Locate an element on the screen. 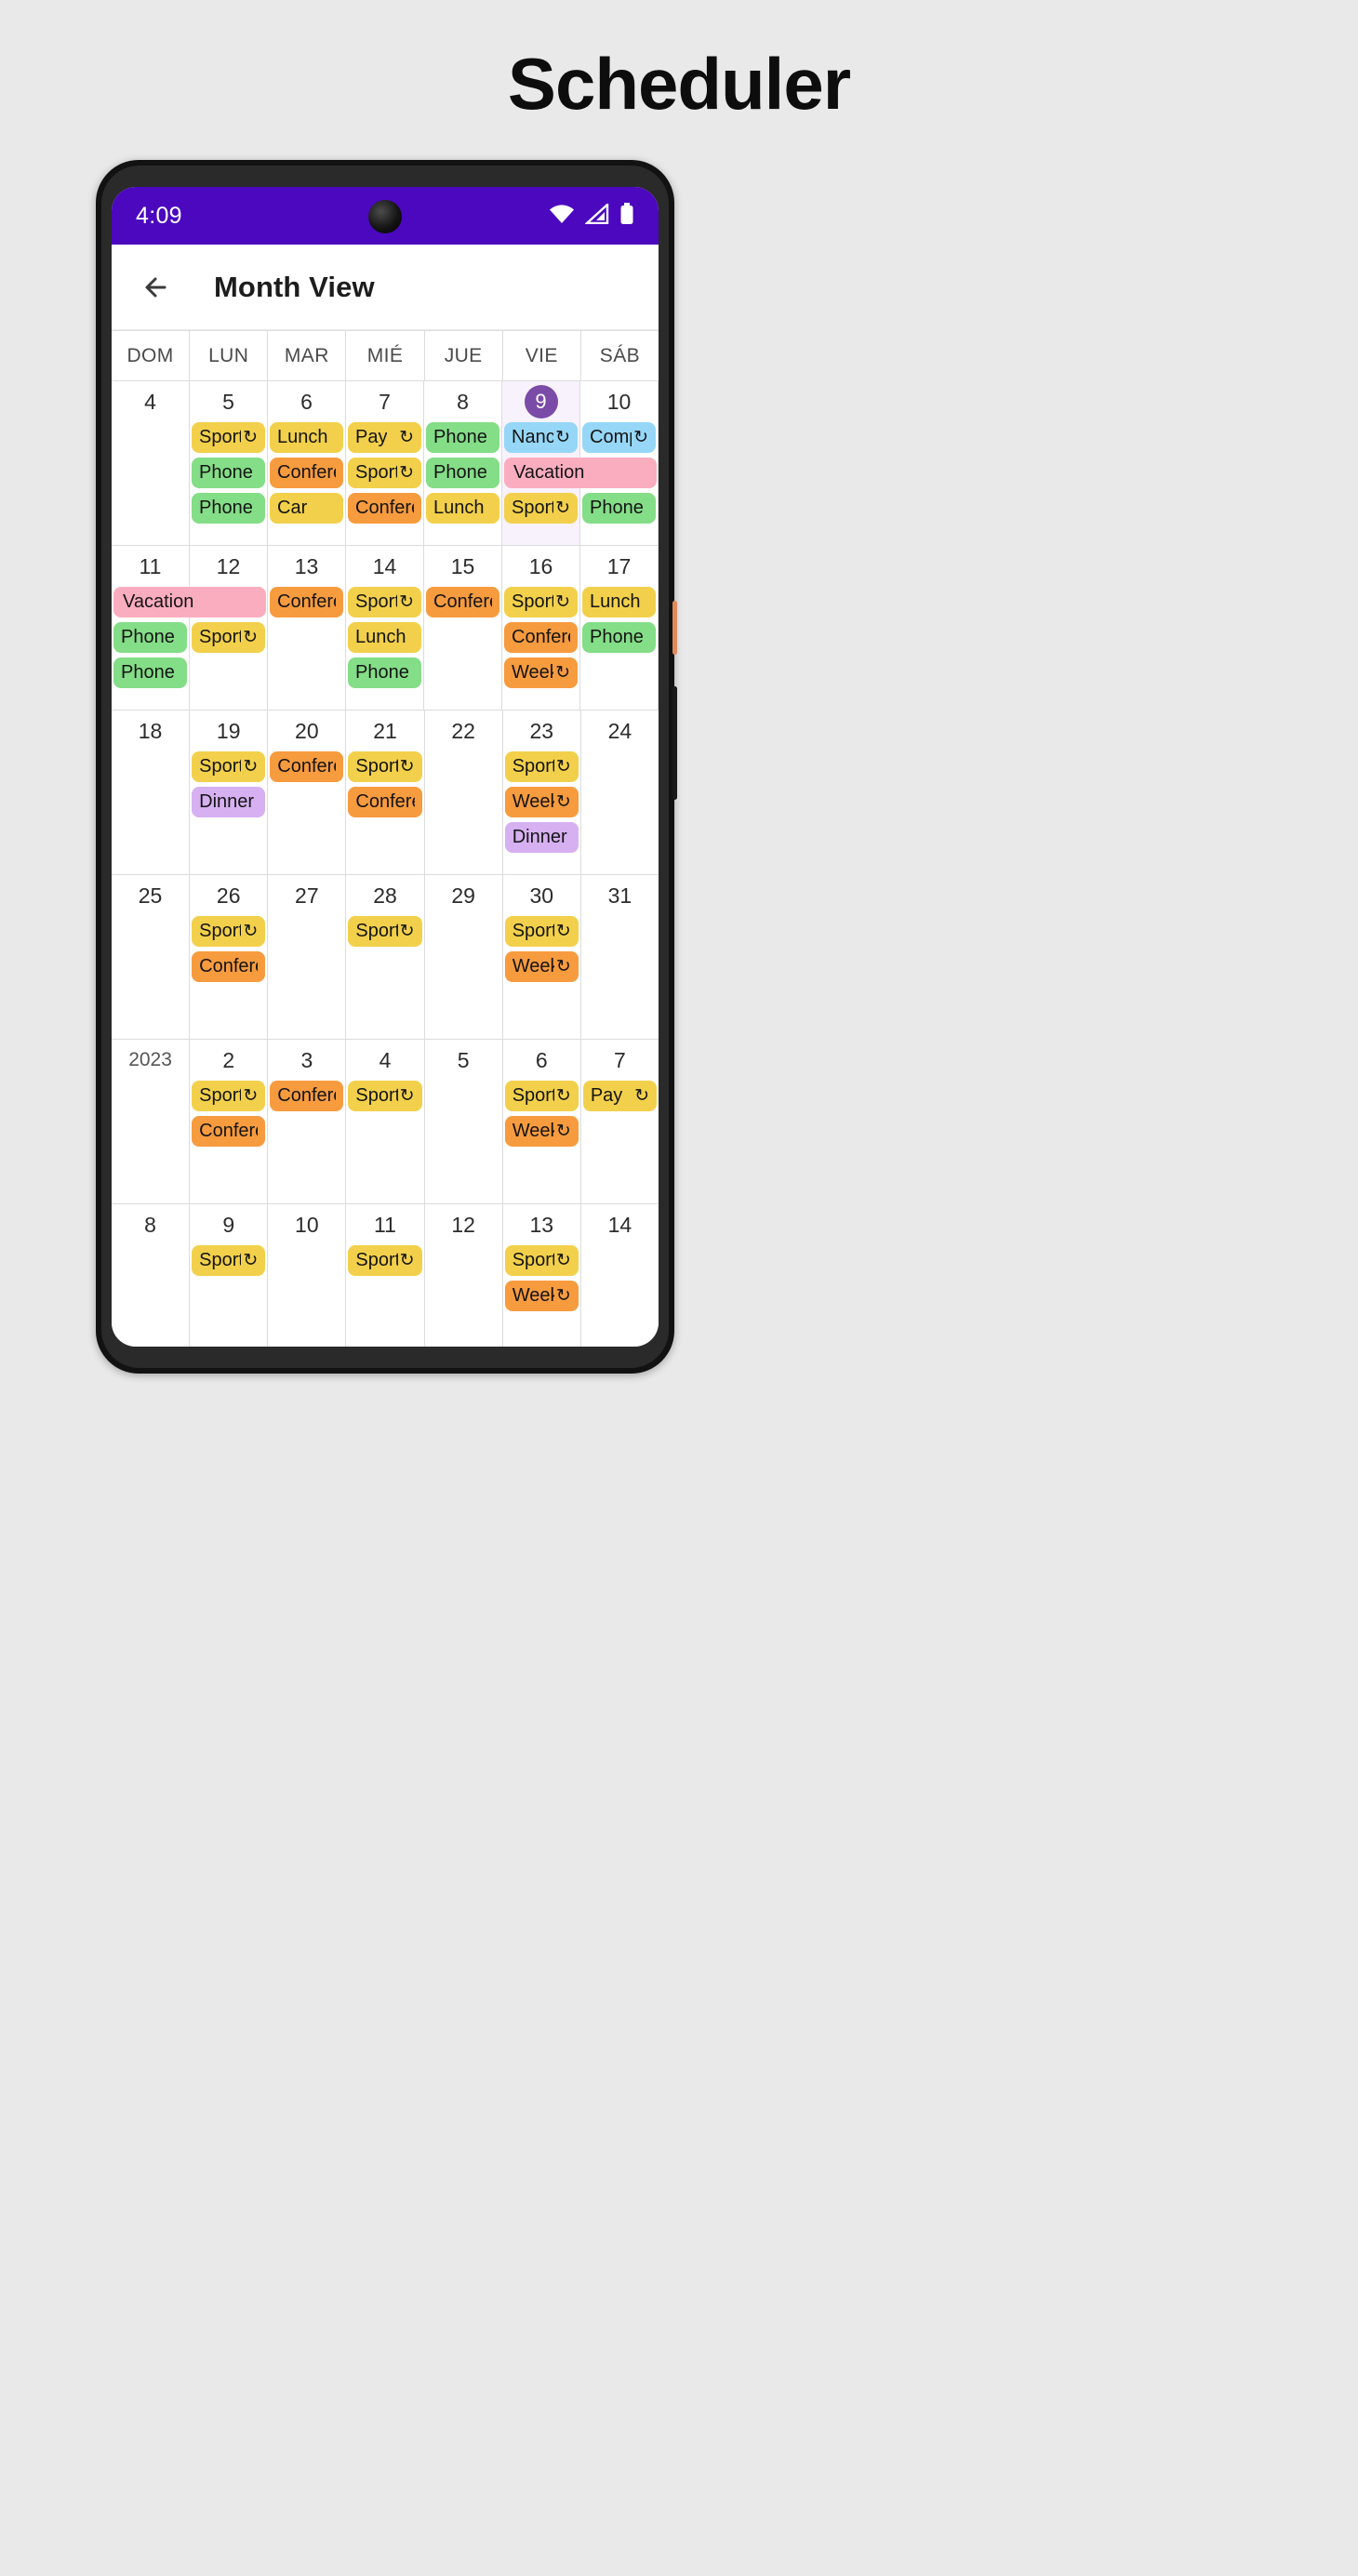 Image resolution: width=1358 pixels, height=2576 pixels. day-cell-9: 9 Sport ↻ is located at coordinates (229, 1275).